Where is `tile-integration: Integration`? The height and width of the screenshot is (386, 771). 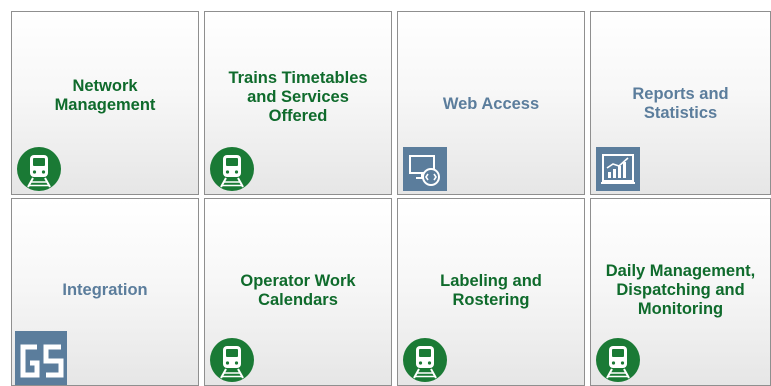 tile-integration: Integration is located at coordinates (105, 292).